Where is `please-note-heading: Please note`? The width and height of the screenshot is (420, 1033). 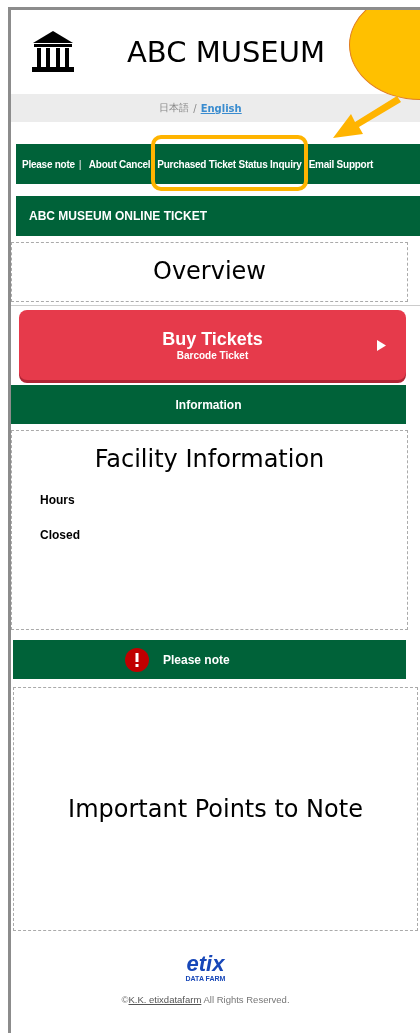 please-note-heading: Please note is located at coordinates (196, 659).